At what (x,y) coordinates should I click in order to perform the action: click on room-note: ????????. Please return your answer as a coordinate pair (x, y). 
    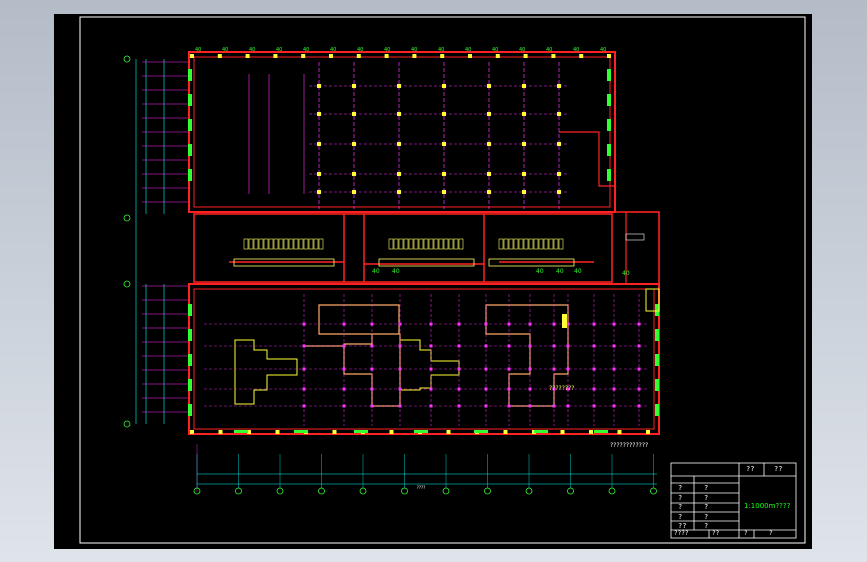
    Looking at the image, I should click on (562, 388).